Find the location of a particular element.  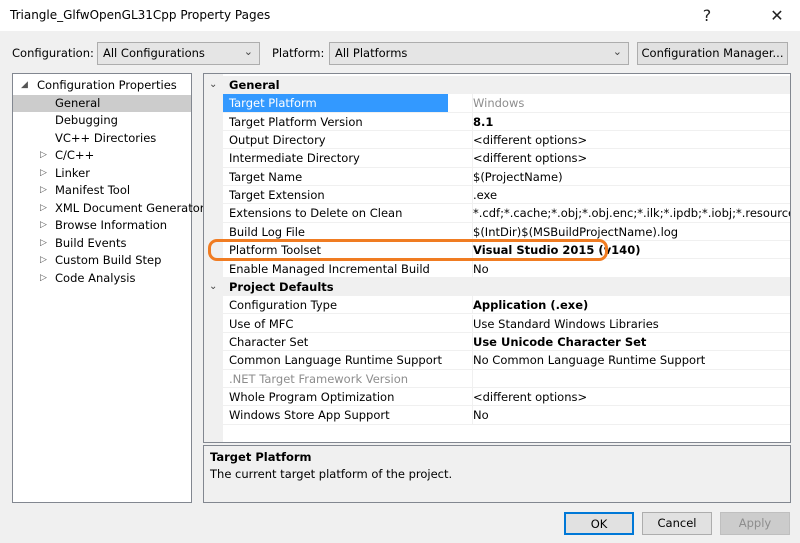

tree-item-label: C/C++ is located at coordinates (75, 155).